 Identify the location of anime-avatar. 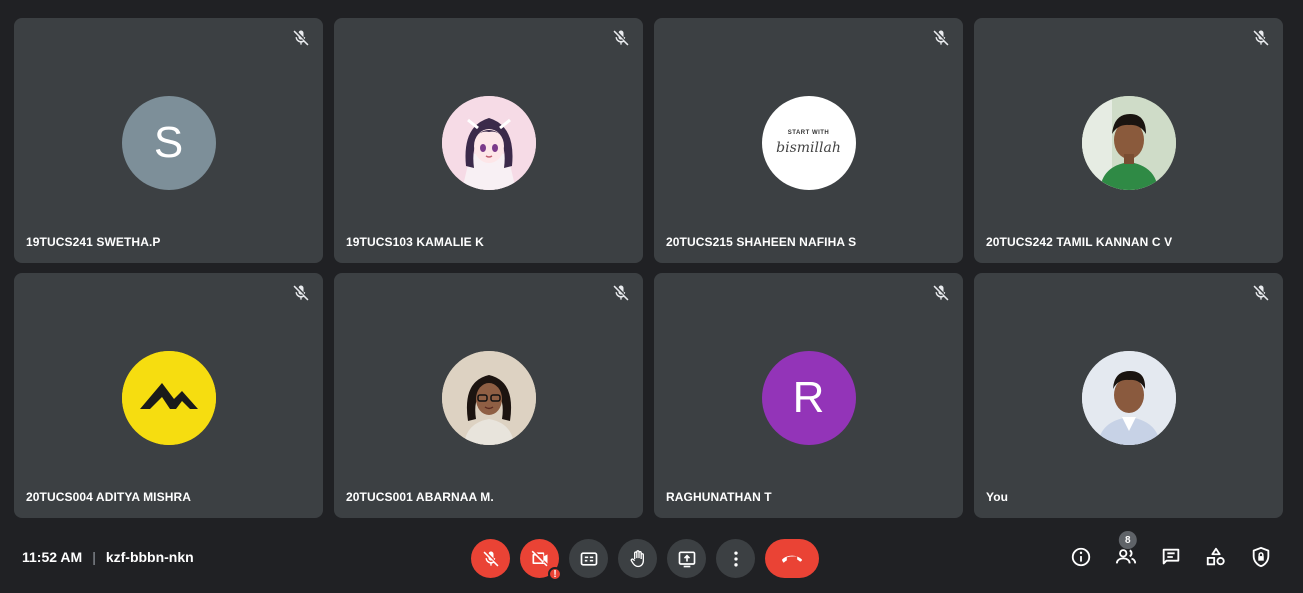
(488, 143).